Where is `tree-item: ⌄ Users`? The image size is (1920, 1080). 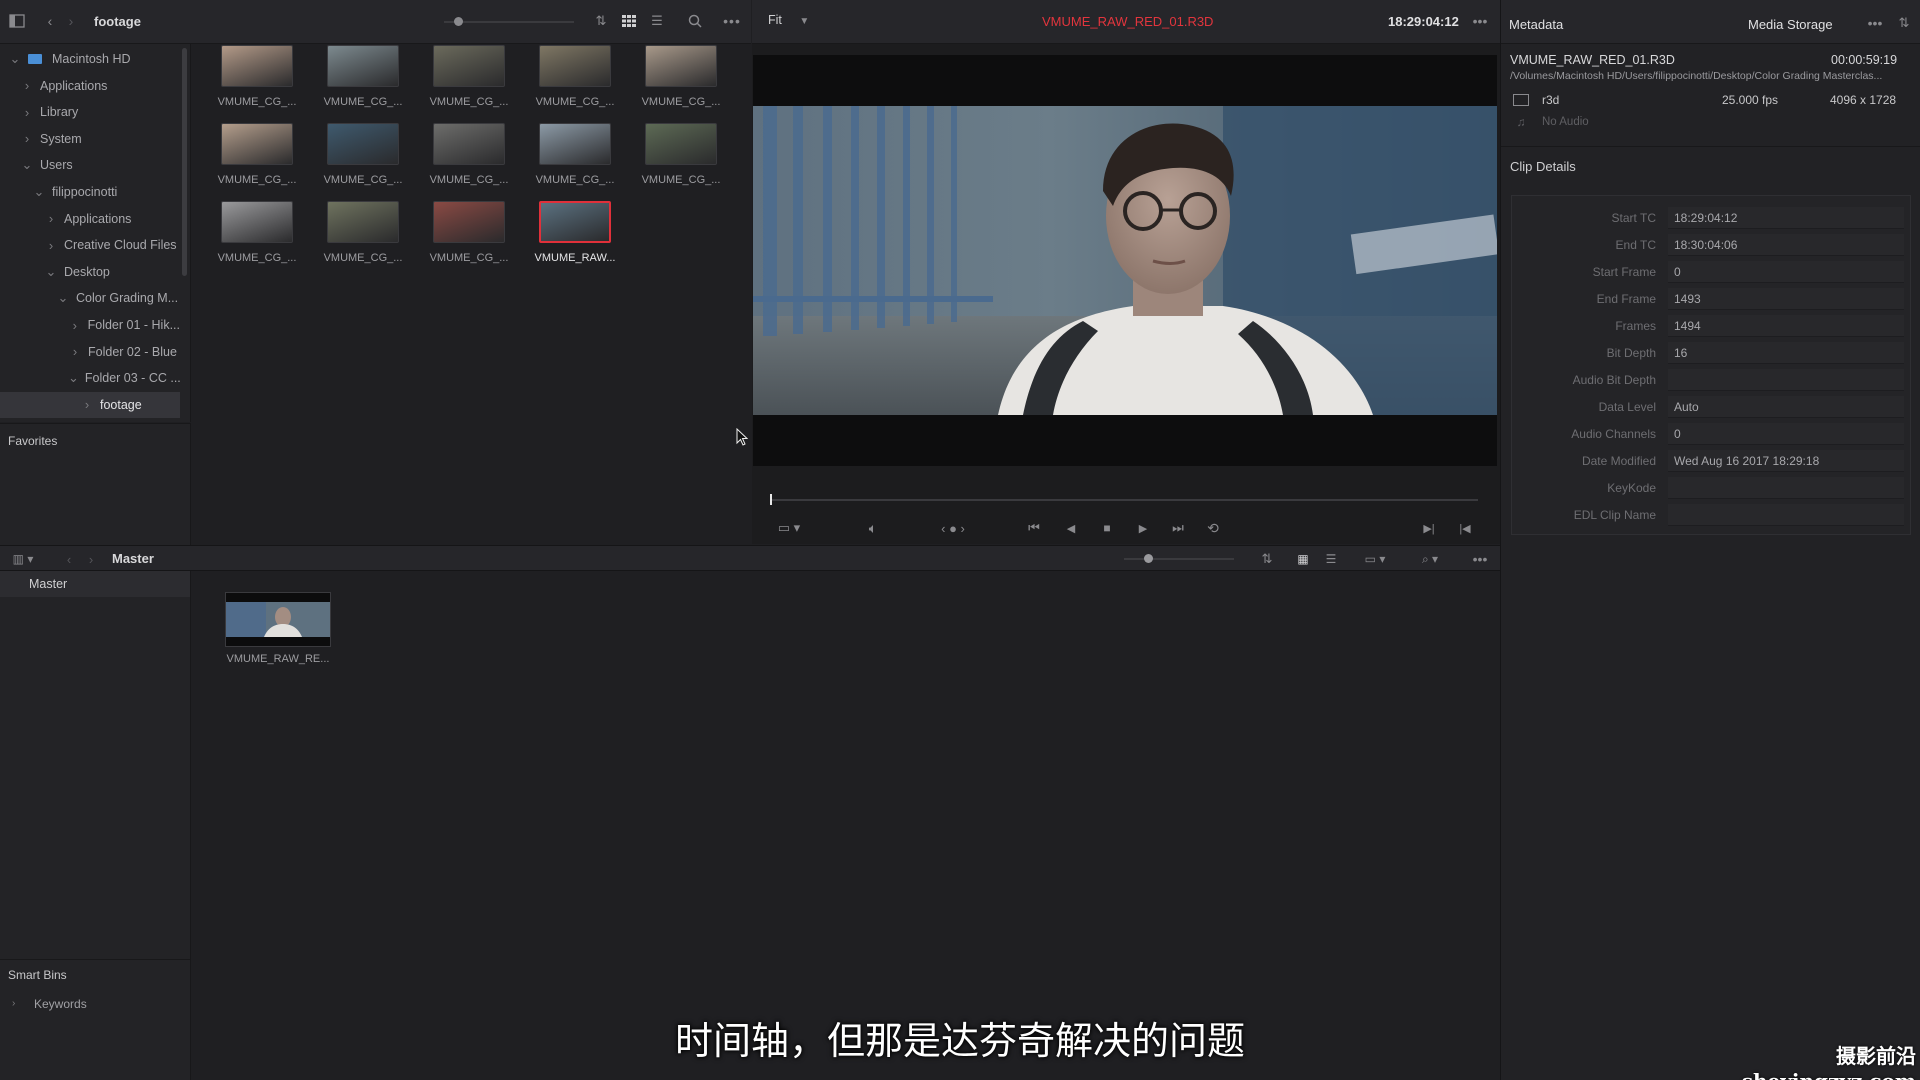 tree-item: ⌄ Users is located at coordinates (90, 165).